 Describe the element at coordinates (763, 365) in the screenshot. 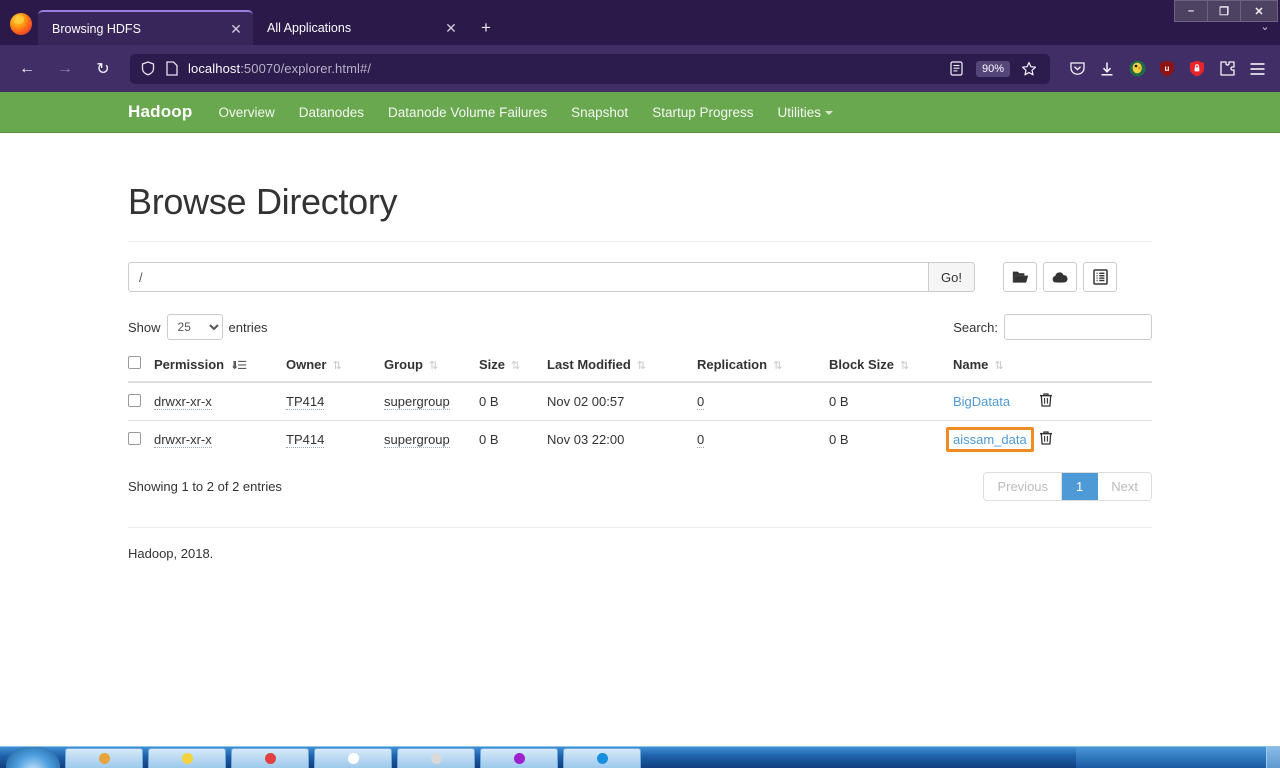

I see `column-header-replication: Replication ⇅` at that location.